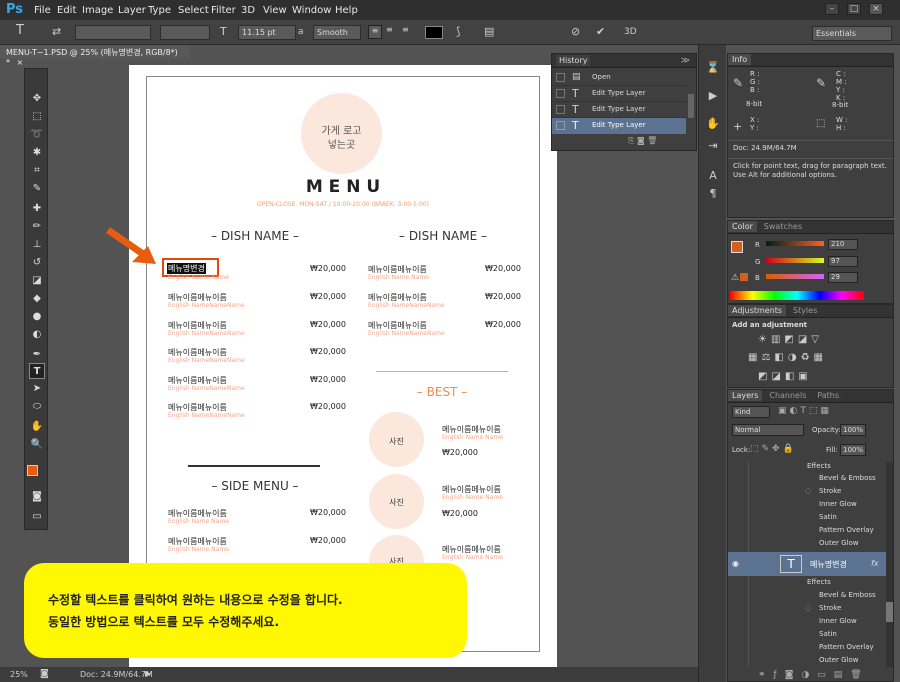 The image size is (900, 682). What do you see at coordinates (713, 125) in the screenshot?
I see `tool-presets-icon: ✋` at bounding box center [713, 125].